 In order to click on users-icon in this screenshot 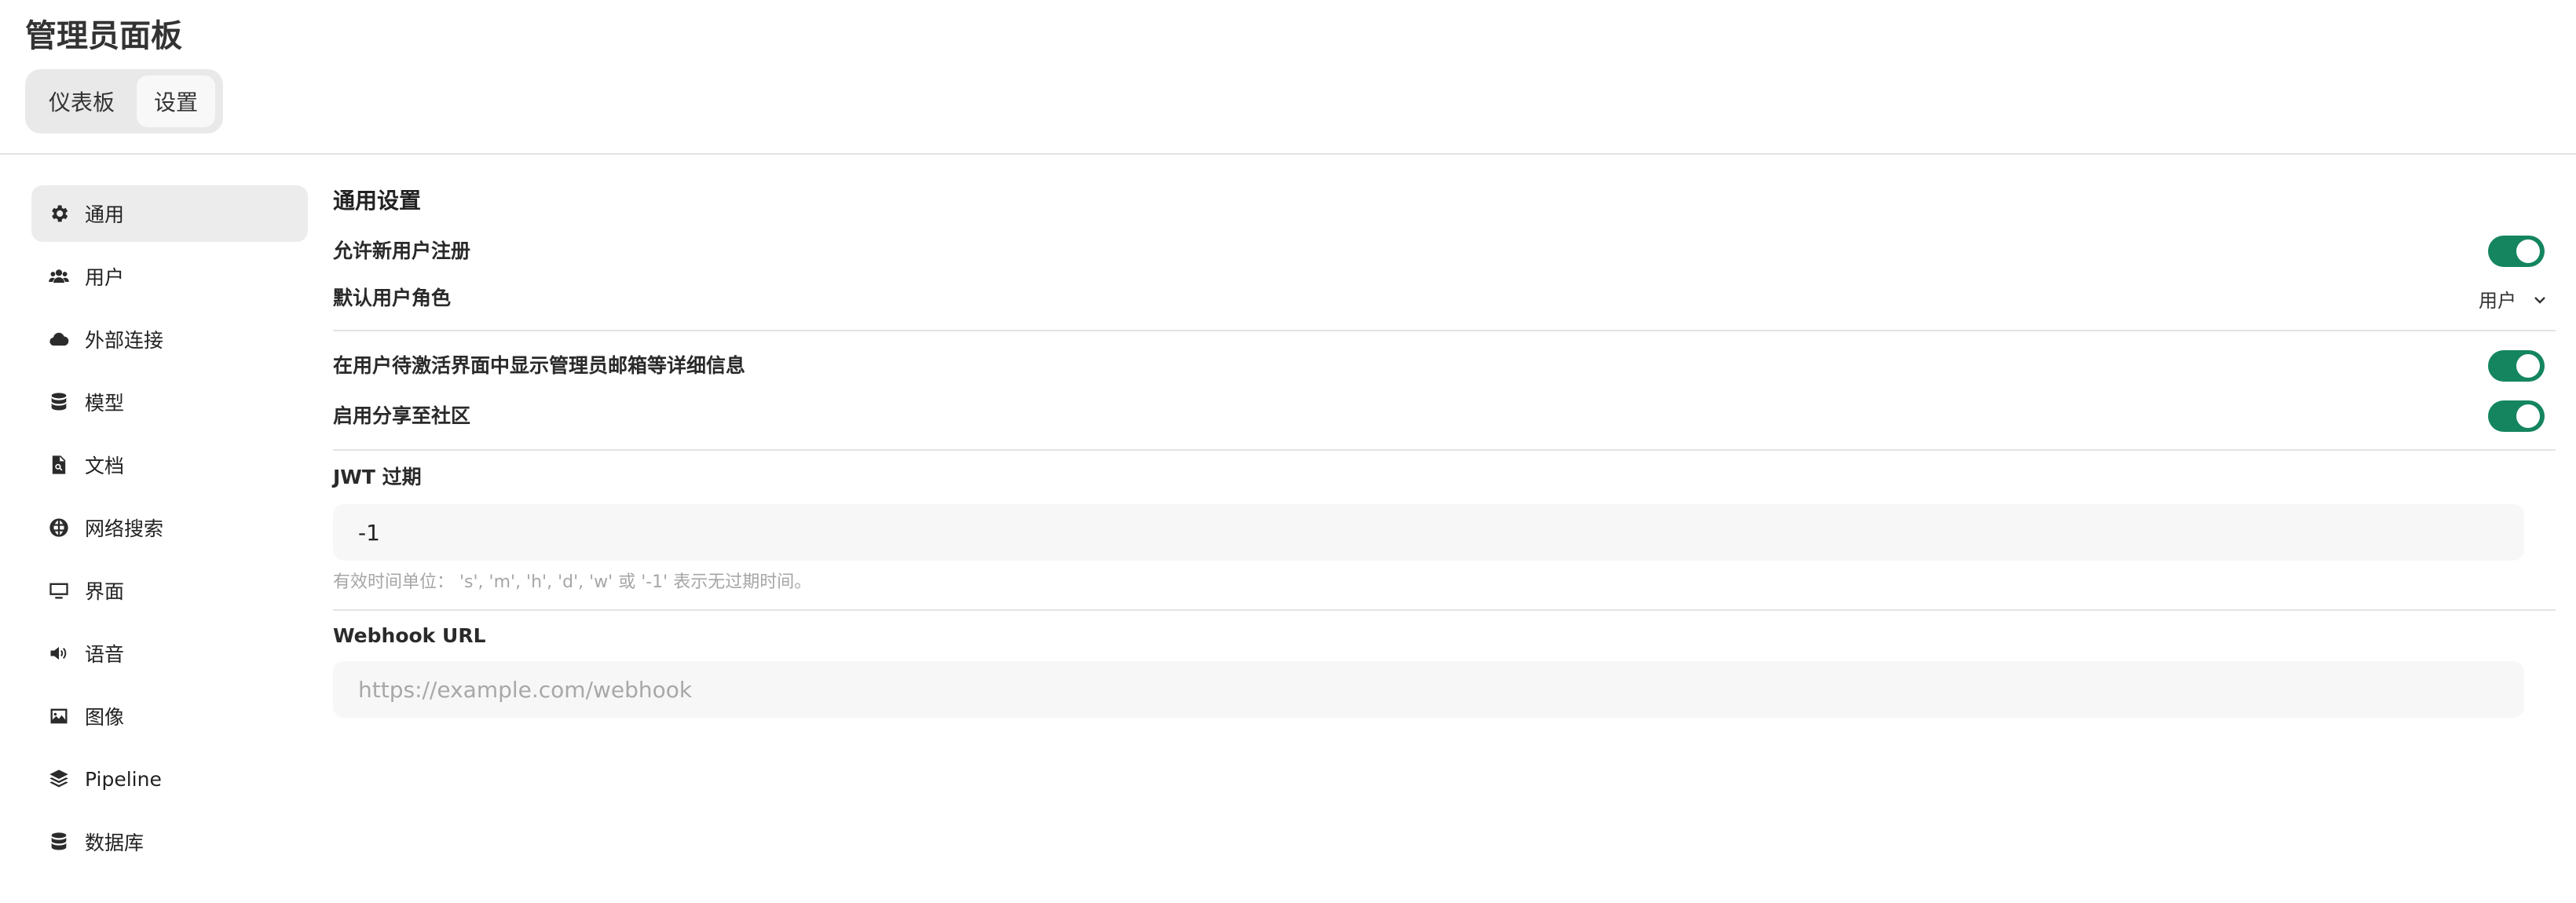, I will do `click(59, 276)`.